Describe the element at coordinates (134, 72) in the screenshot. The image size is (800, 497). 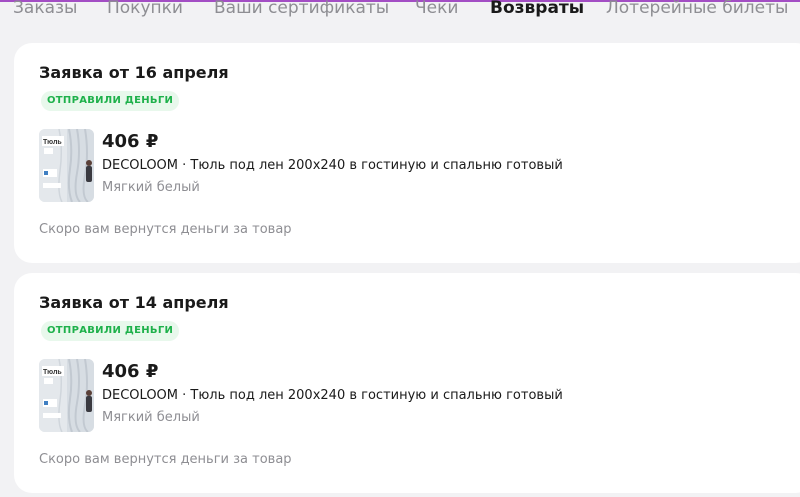
I see `request-title: Заявка от 16 апреля` at that location.